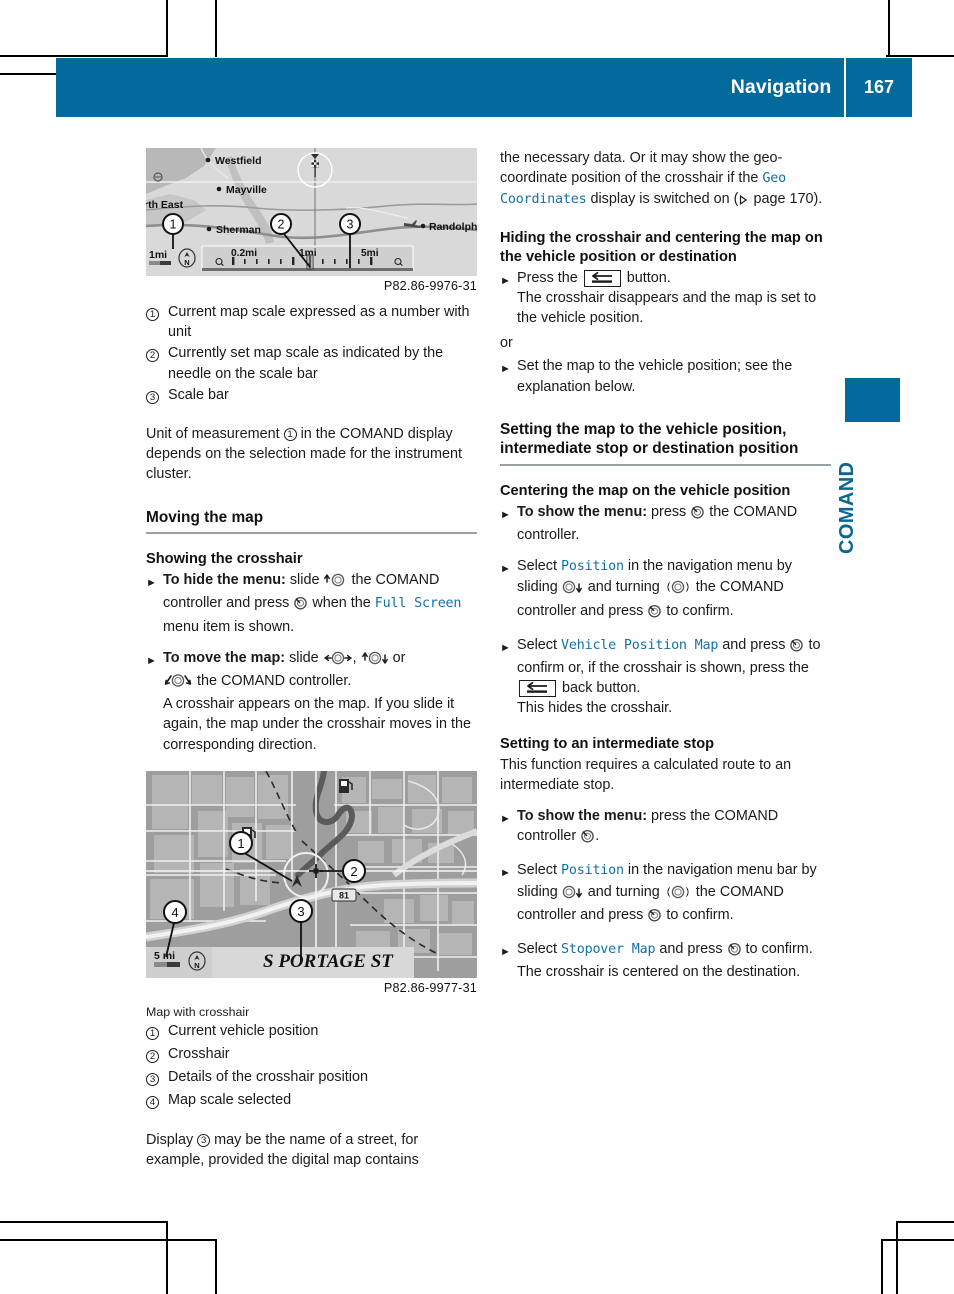  I want to click on page-title: Navigation, so click(781, 87).